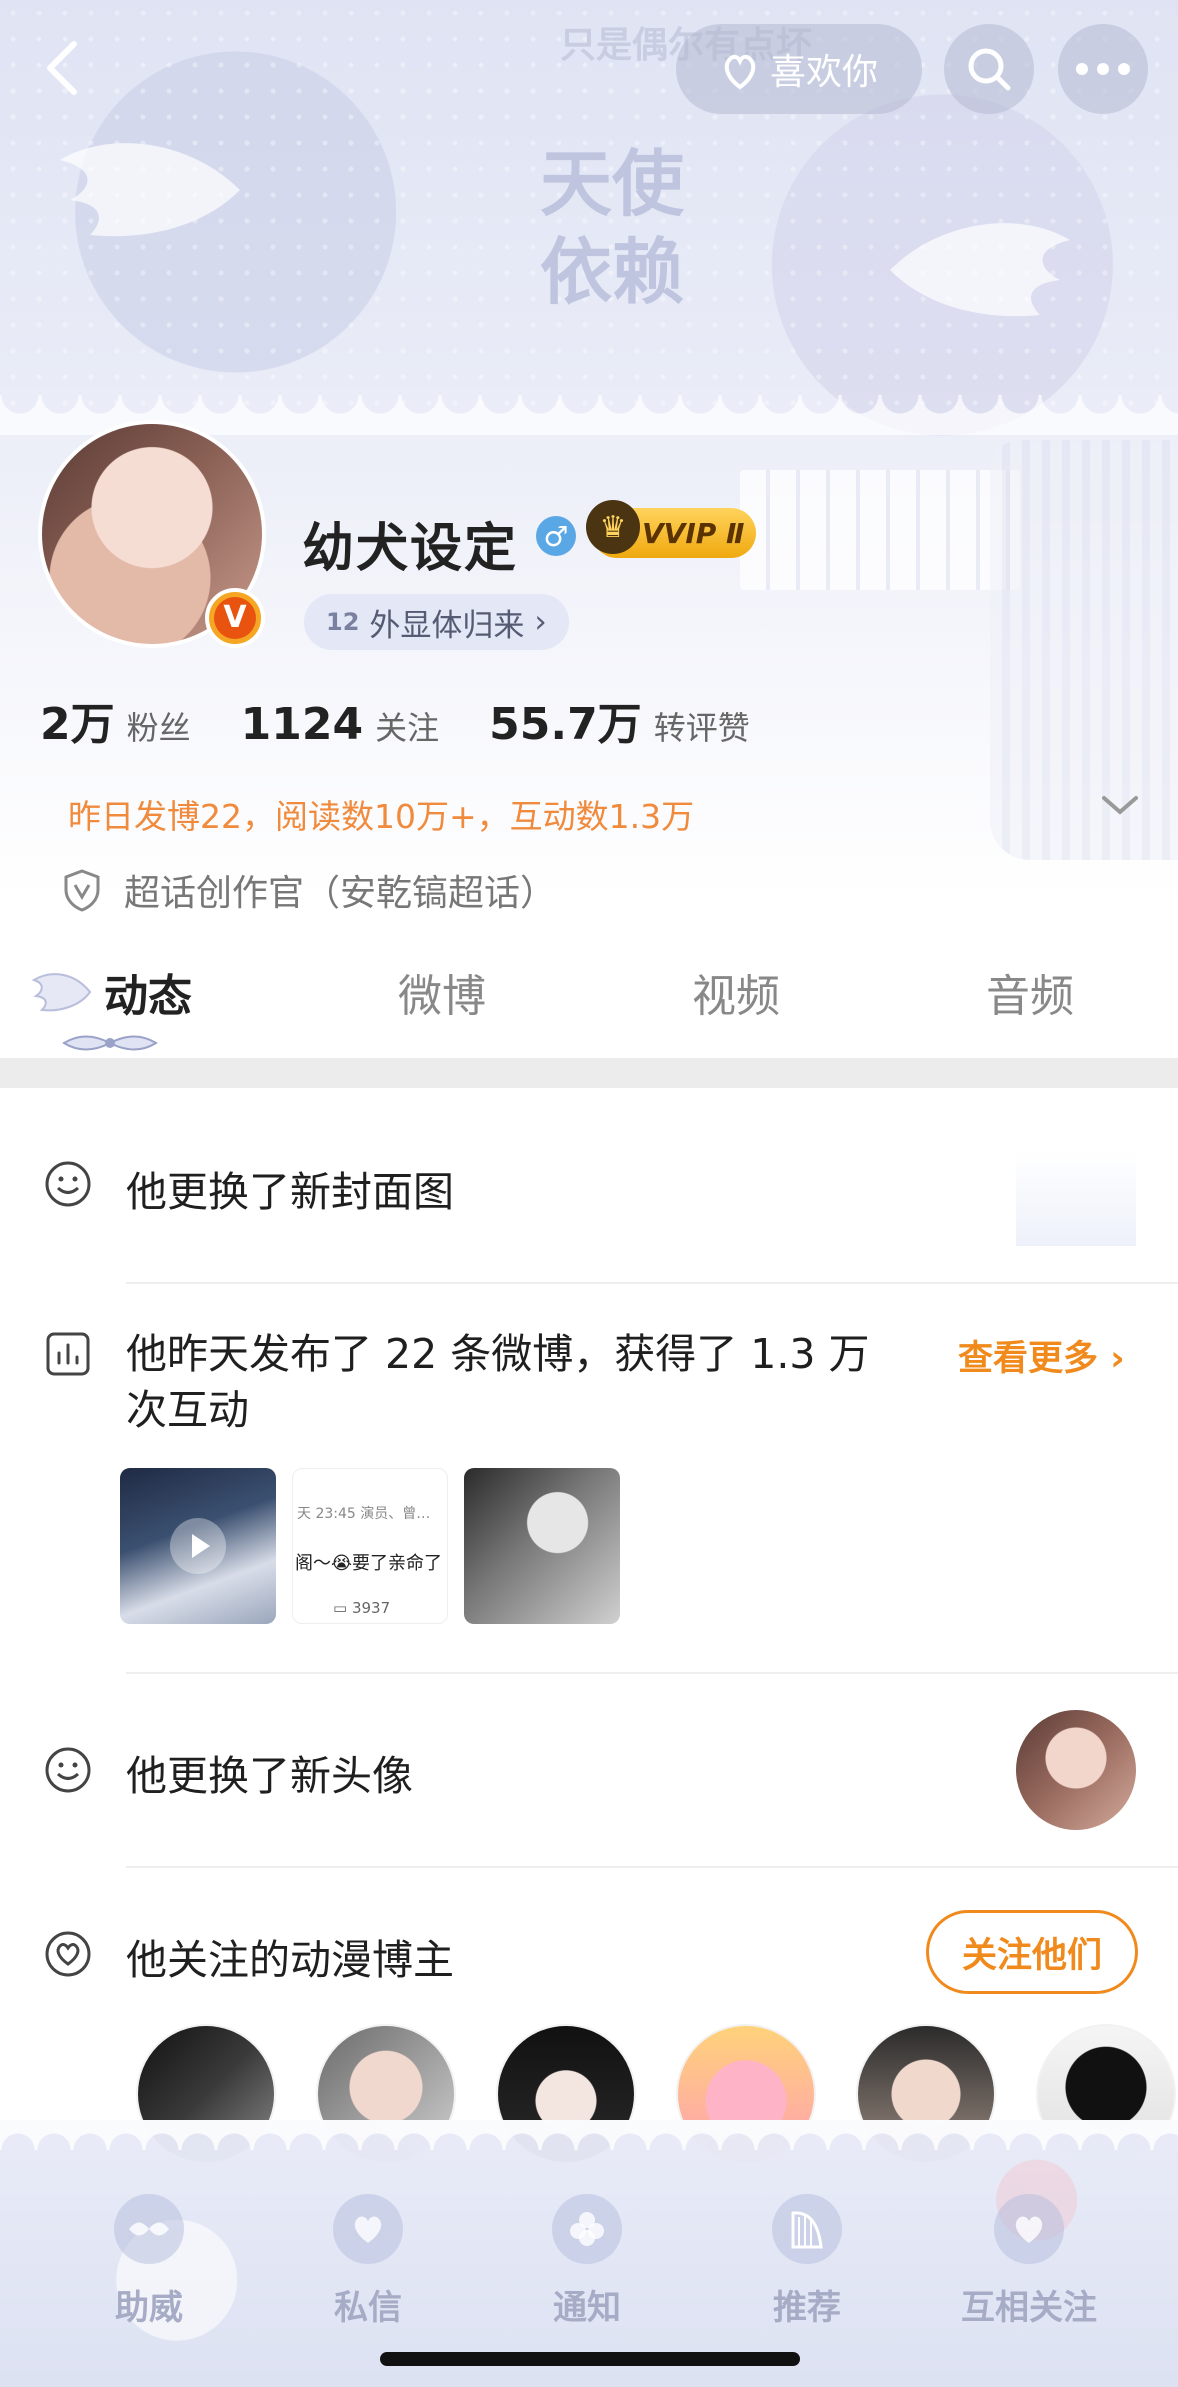 This screenshot has width=1178, height=2387. Describe the element at coordinates (1029, 2229) in the screenshot. I see `heart-icon` at that location.